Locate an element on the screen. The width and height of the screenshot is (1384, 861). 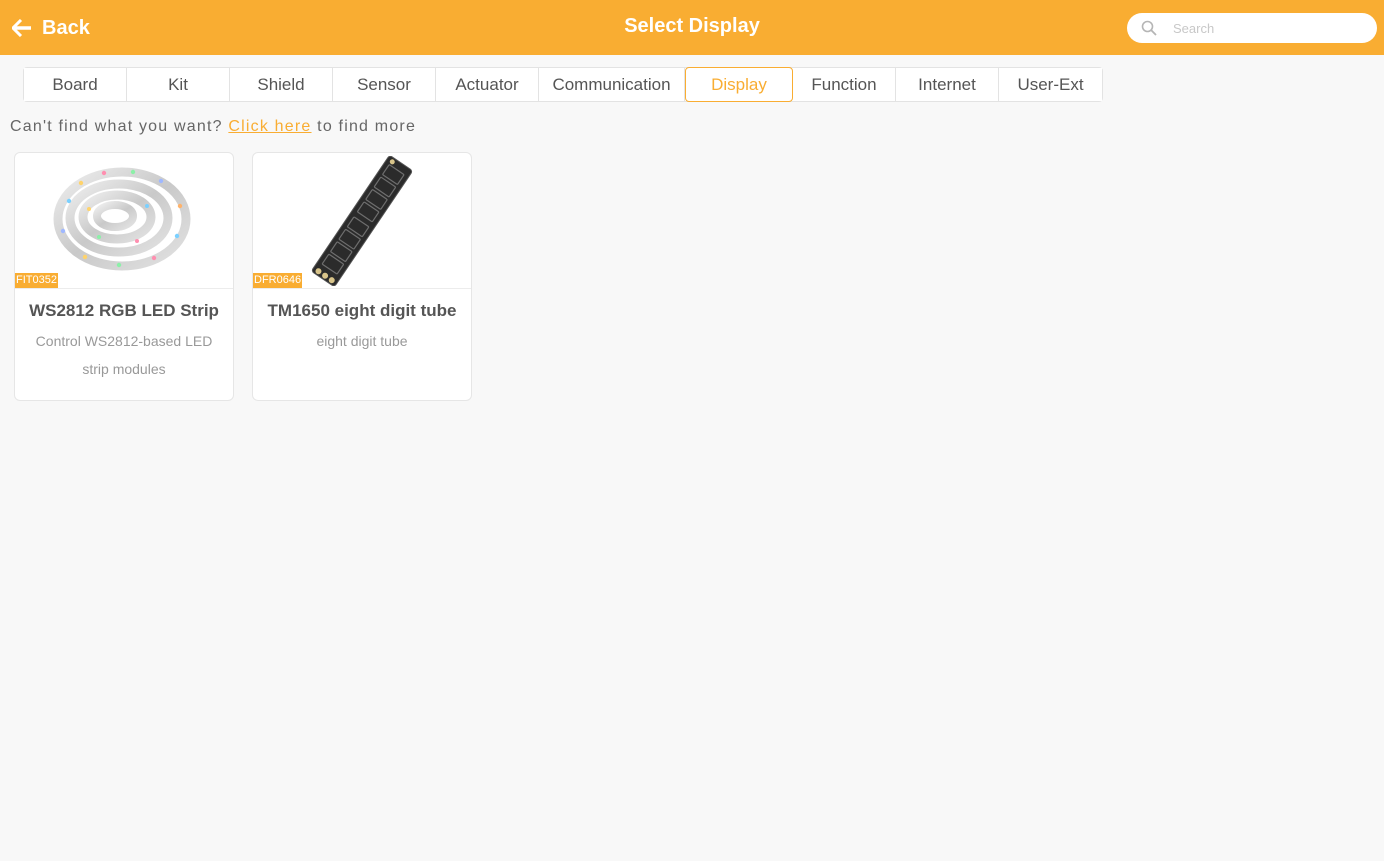
tab-user-ext: User-Ext is located at coordinates (1050, 84).